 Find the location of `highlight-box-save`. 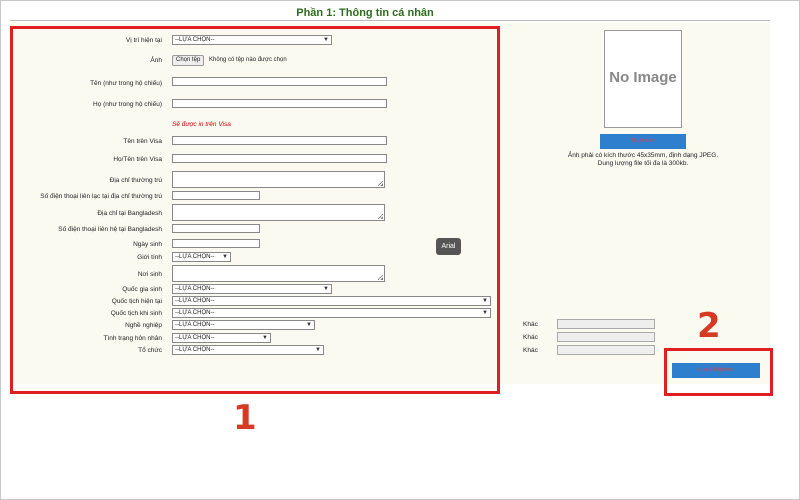

highlight-box-save is located at coordinates (718, 372).